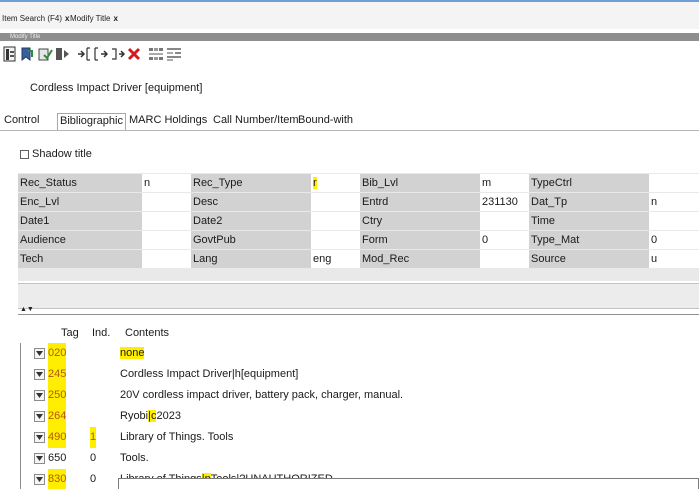 The width and height of the screenshot is (699, 489). I want to click on delete-icon, so click(134, 54).